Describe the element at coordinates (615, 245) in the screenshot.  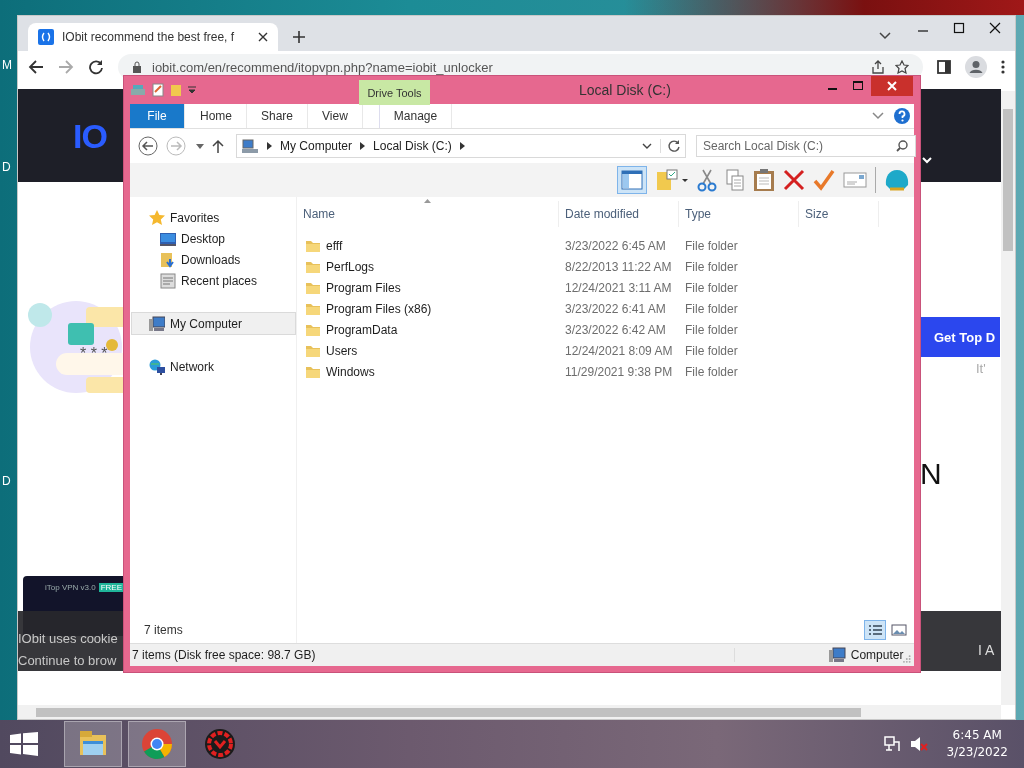
I see `date-cell-text: 3/23/2022 6:45 AM` at that location.